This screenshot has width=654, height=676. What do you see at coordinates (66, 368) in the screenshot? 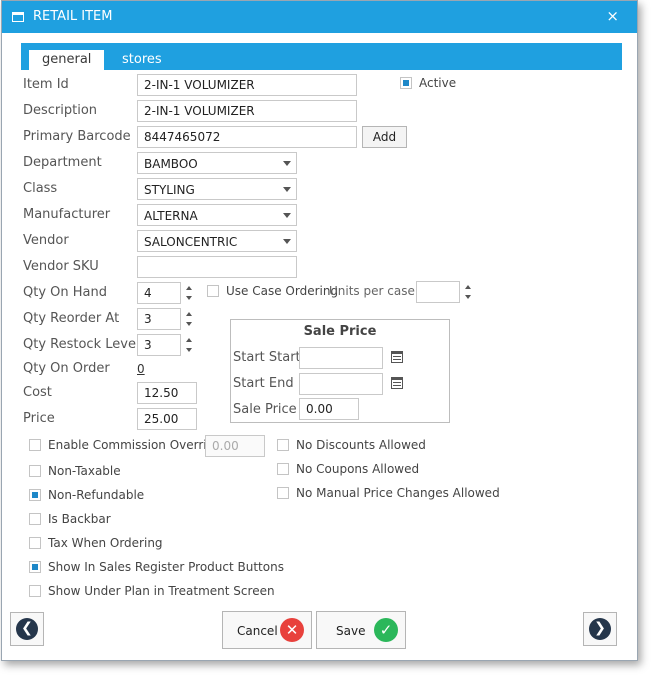
I see `qty-on-order-label: Qty On Order` at bounding box center [66, 368].